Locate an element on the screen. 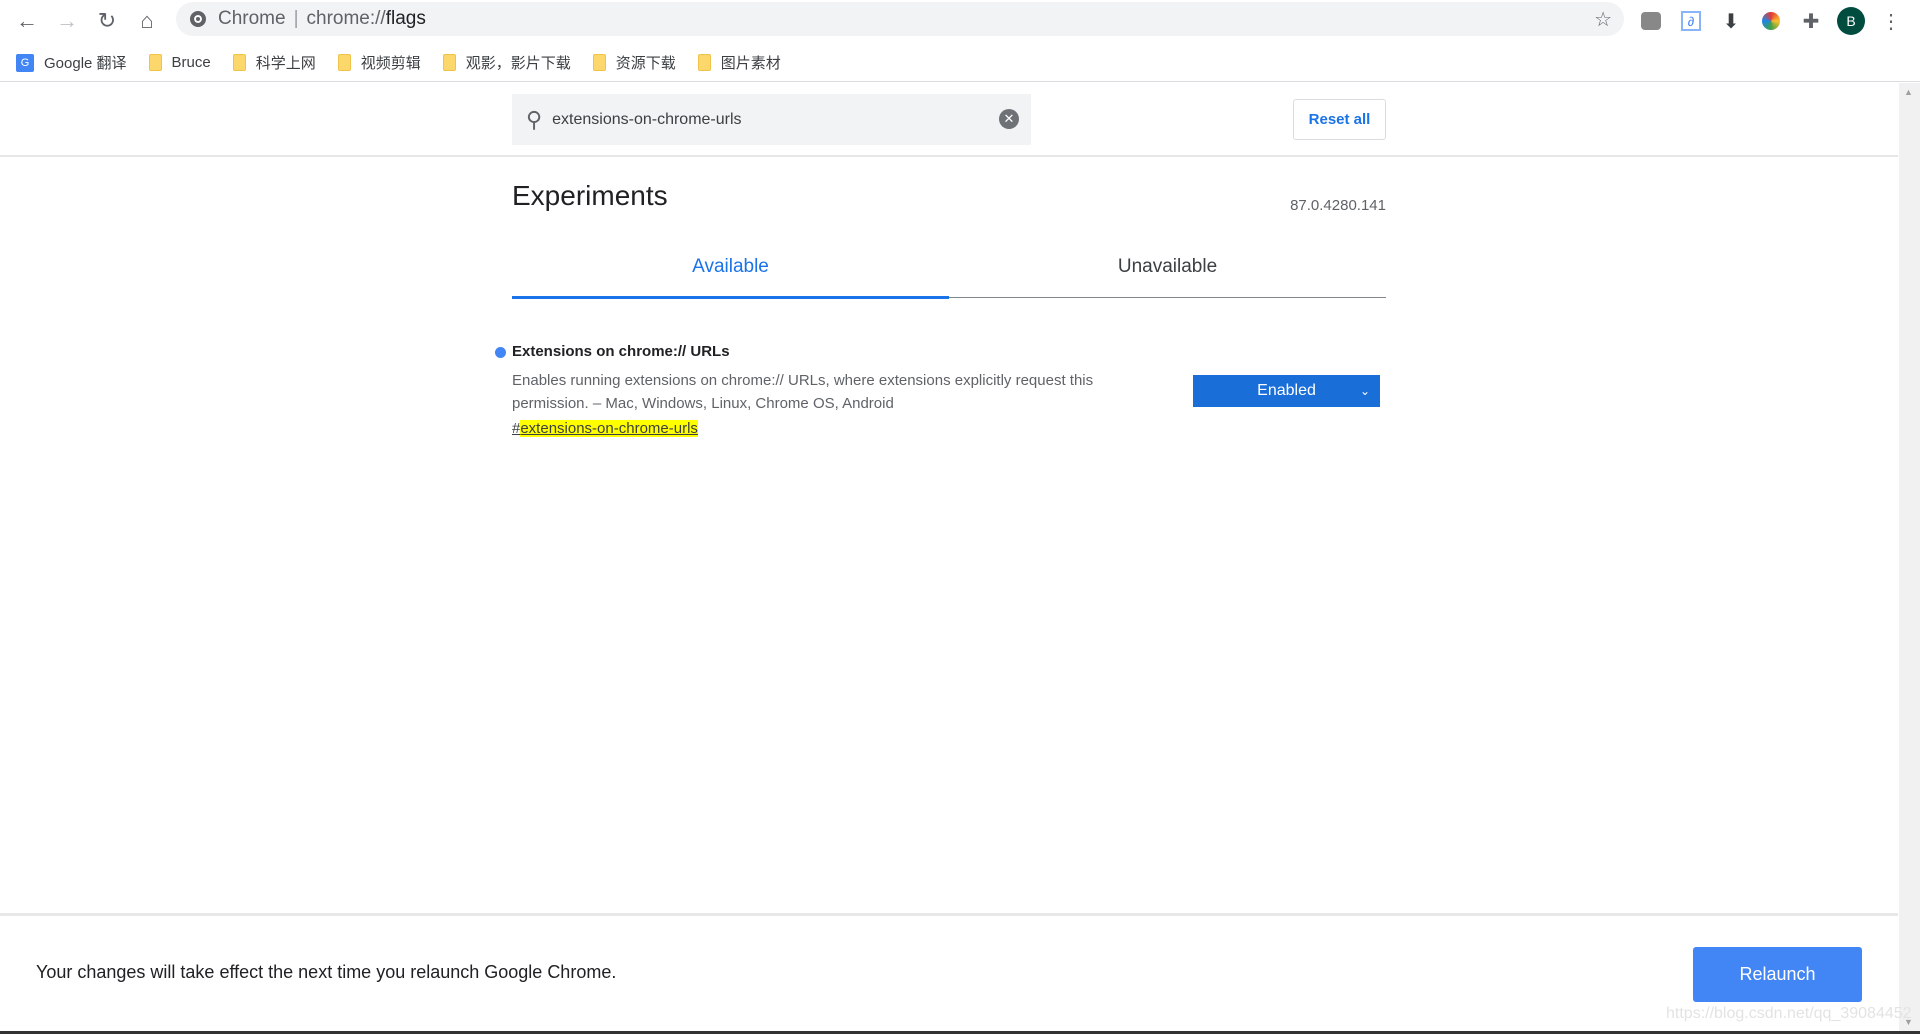 This screenshot has width=1920, height=1034. bookmark-label: 观影，影片下载 is located at coordinates (518, 63).